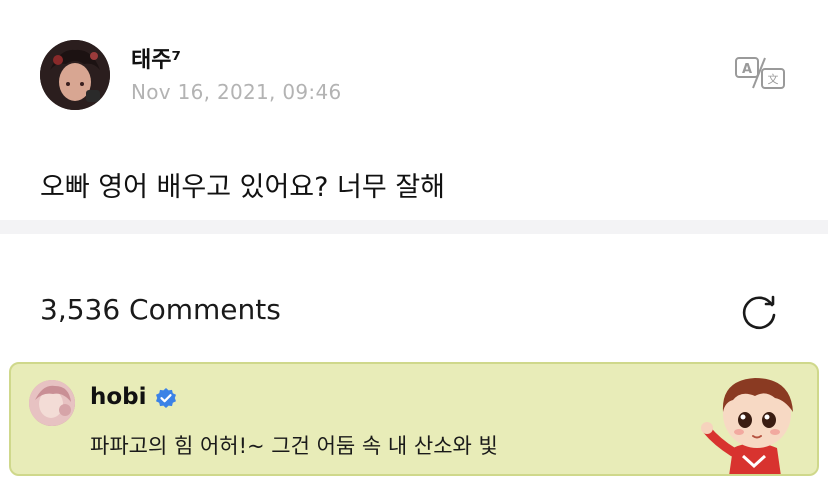  I want to click on refresh-button, so click(760, 311).